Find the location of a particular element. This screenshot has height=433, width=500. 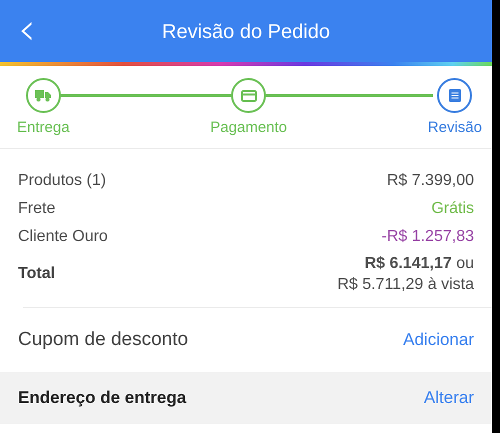

page-title: Revisão do Pedido is located at coordinates (246, 32).